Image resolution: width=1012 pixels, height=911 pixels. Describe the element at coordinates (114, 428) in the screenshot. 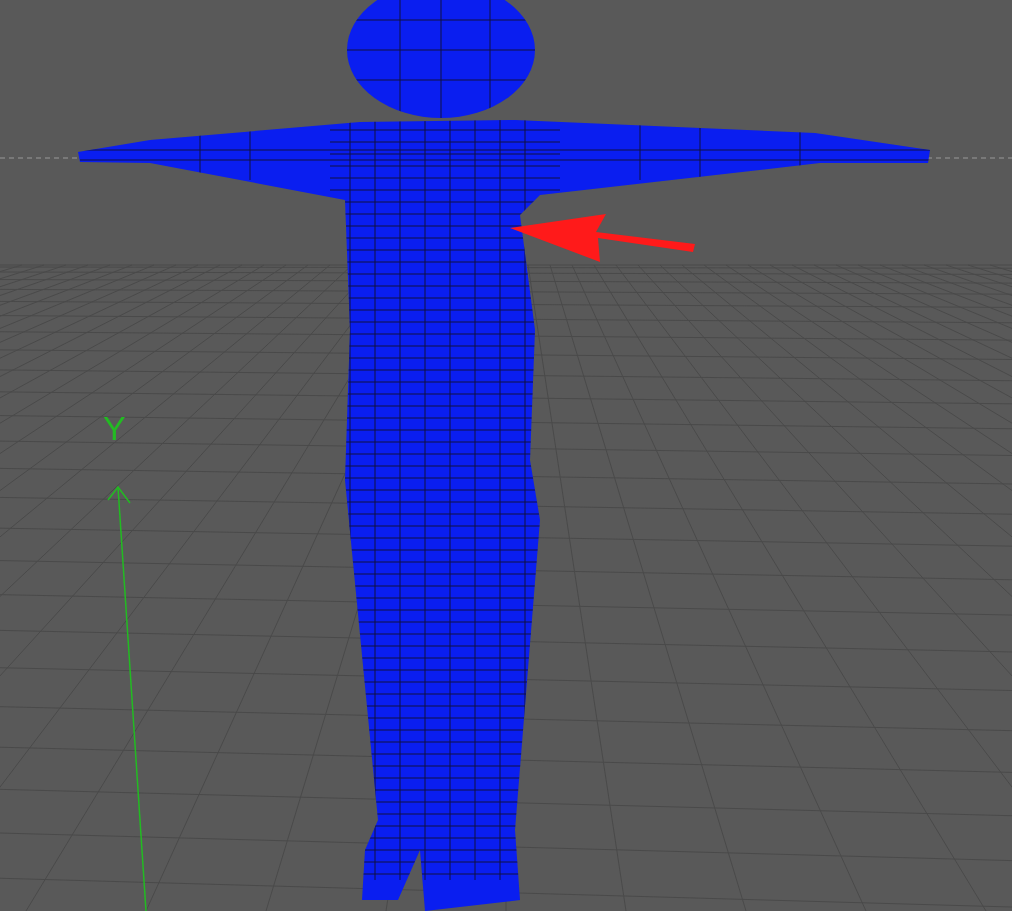

I see `axis-label: Y` at that location.